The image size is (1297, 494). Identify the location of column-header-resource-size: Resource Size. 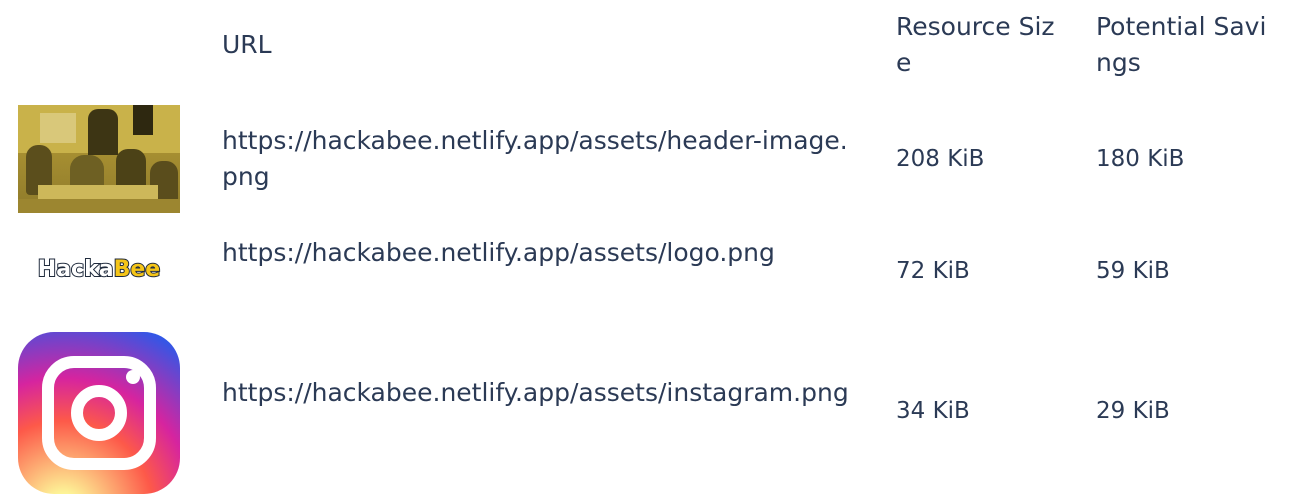
(975, 44).